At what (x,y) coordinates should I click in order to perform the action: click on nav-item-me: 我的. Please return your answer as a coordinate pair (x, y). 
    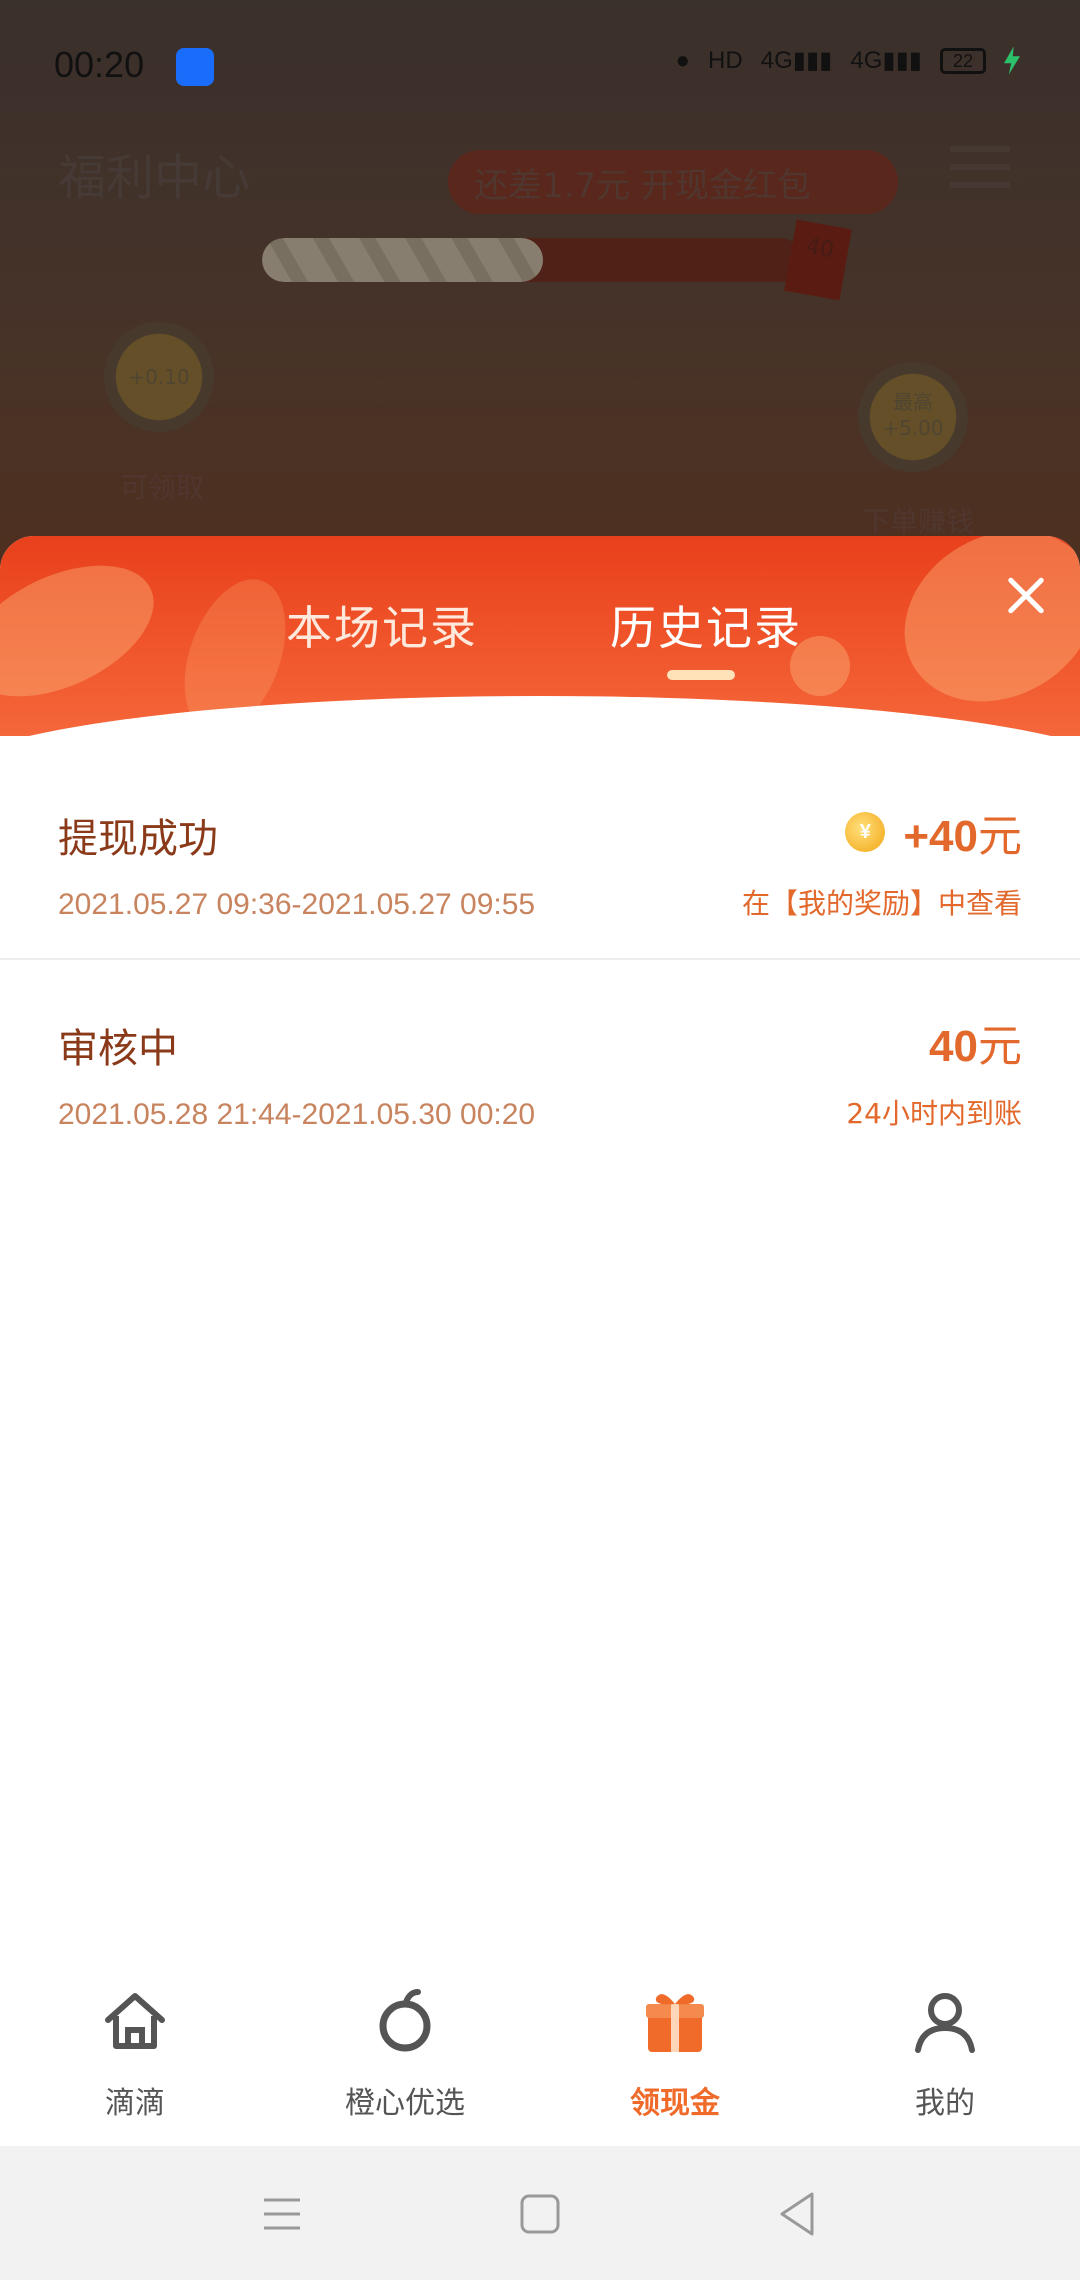
    Looking at the image, I should click on (945, 2051).